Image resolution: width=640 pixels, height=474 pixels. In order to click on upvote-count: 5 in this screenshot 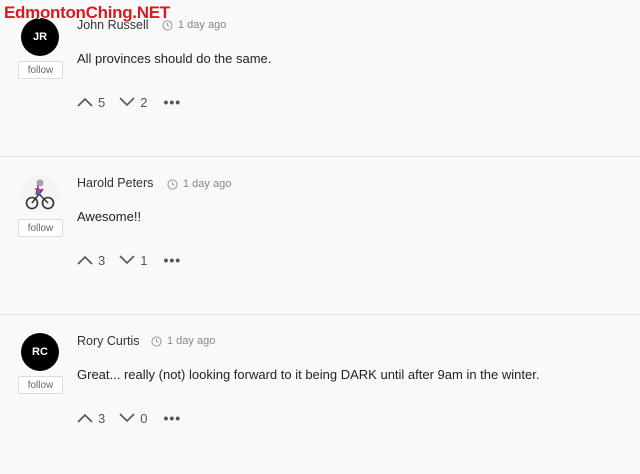, I will do `click(102, 102)`.